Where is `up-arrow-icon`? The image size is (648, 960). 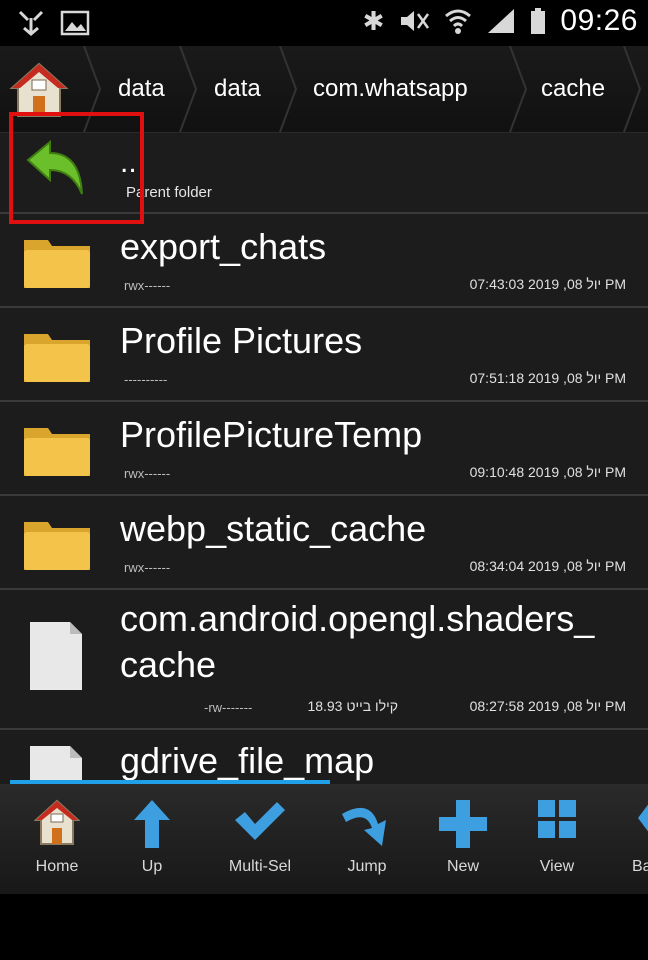 up-arrow-icon is located at coordinates (152, 824).